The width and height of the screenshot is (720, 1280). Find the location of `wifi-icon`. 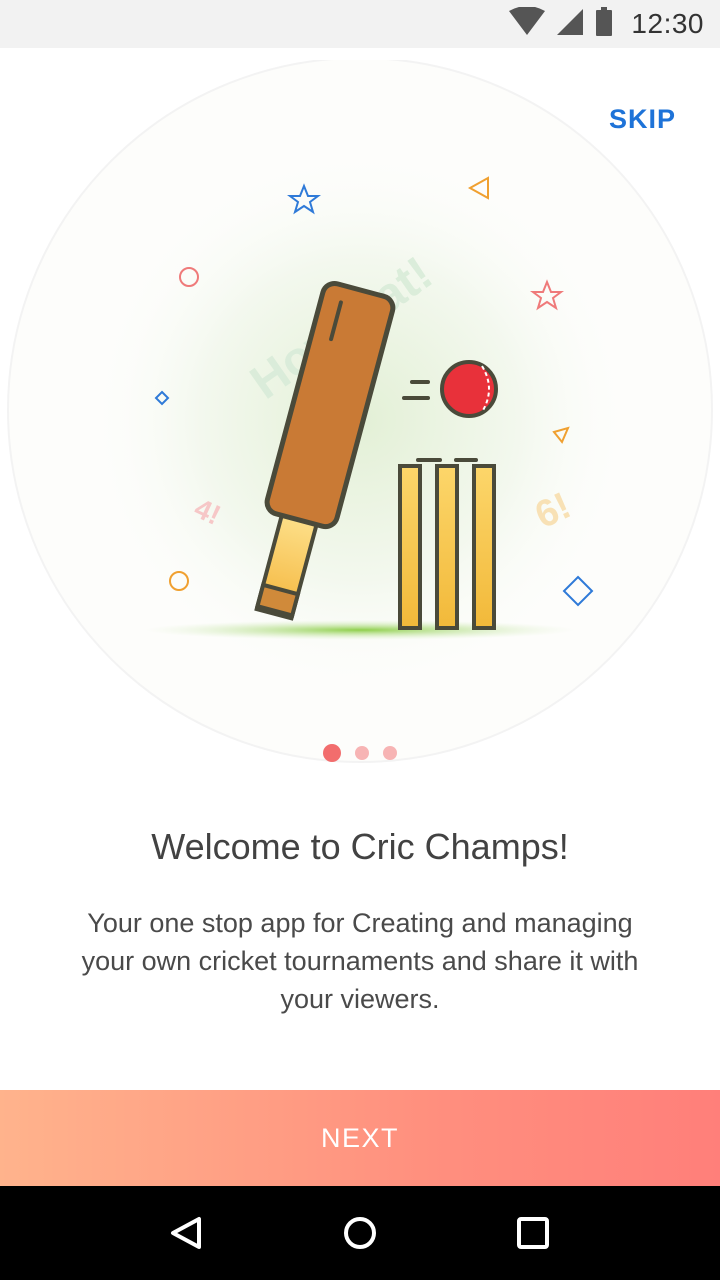

wifi-icon is located at coordinates (527, 23).